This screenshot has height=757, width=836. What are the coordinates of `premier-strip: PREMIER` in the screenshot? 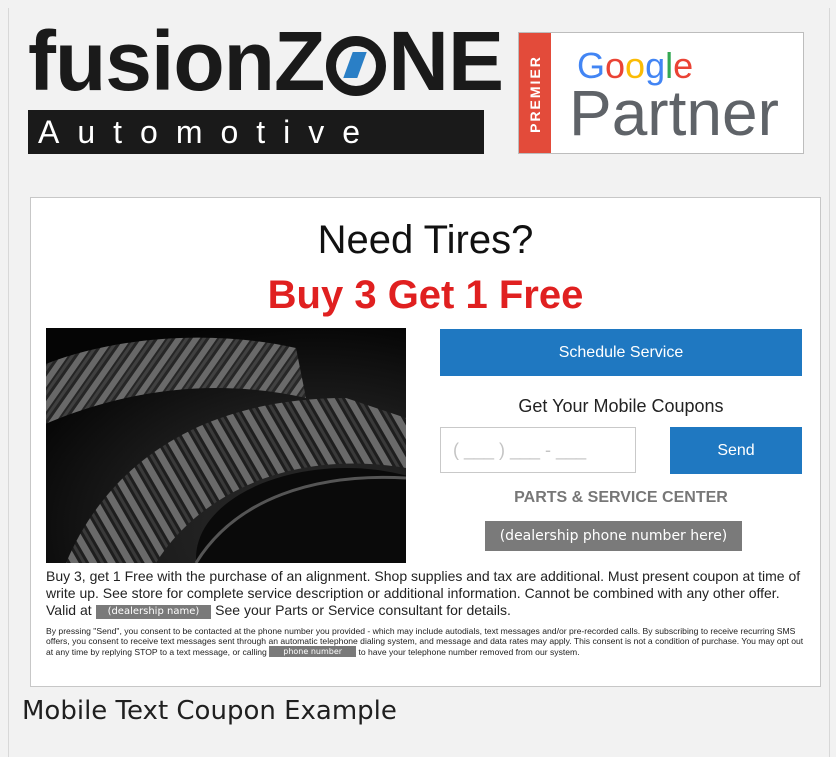 It's located at (535, 93).